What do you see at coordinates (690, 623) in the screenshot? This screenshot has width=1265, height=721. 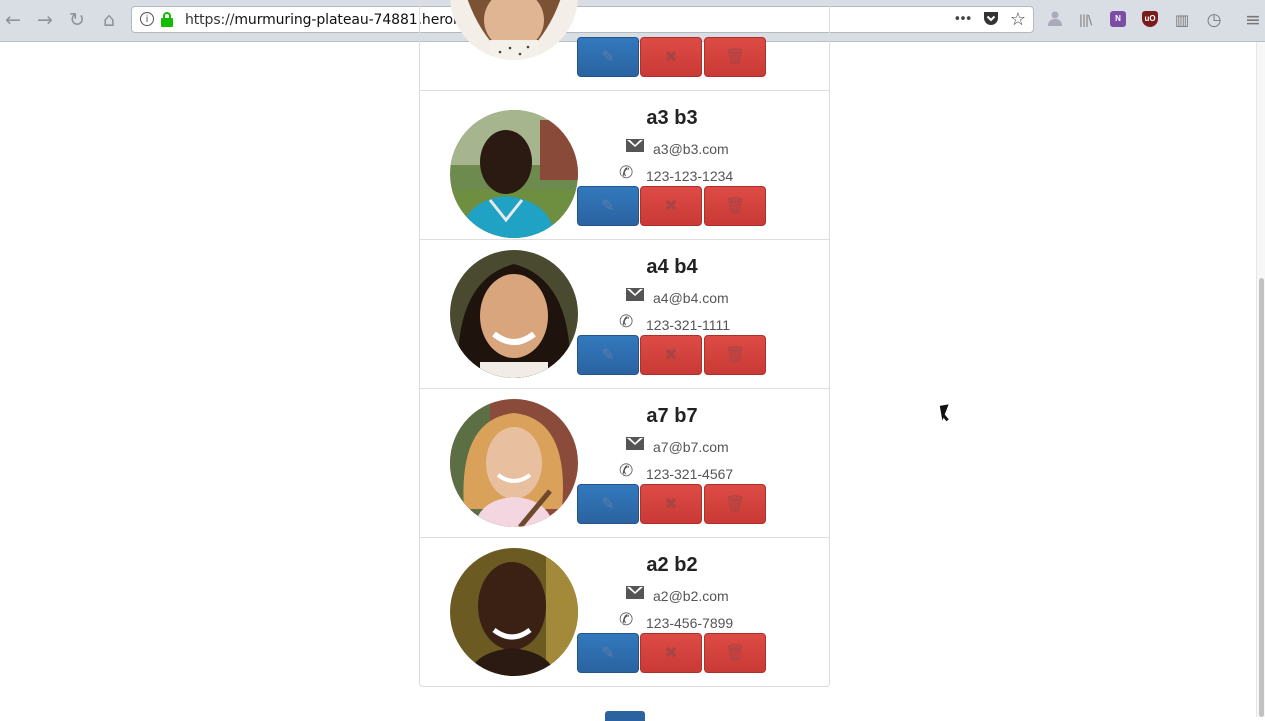 I see `contact-phone: 123-456-7899` at bounding box center [690, 623].